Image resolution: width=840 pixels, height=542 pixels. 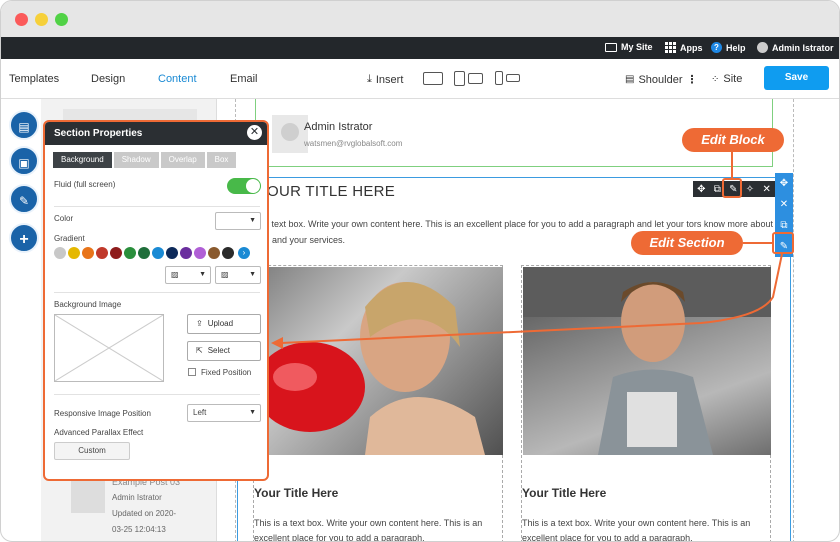 What do you see at coordinates (64, 218) in the screenshot?
I see `color-label: Color` at bounding box center [64, 218].